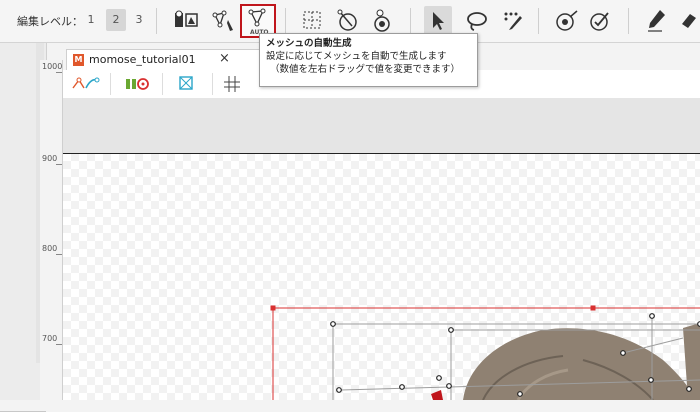 The height and width of the screenshot is (412, 700). I want to click on deformer-tool-button, so click(348, 21).